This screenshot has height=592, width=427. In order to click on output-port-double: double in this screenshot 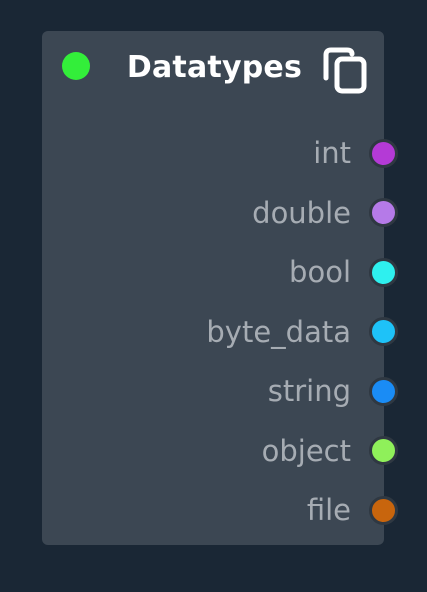, I will do `click(325, 212)`.